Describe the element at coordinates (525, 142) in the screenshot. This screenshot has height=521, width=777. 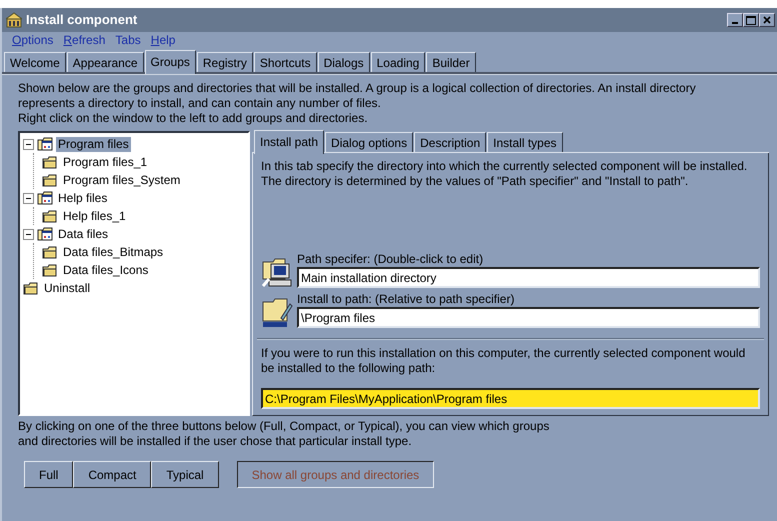
I see `tab: Install types` at that location.